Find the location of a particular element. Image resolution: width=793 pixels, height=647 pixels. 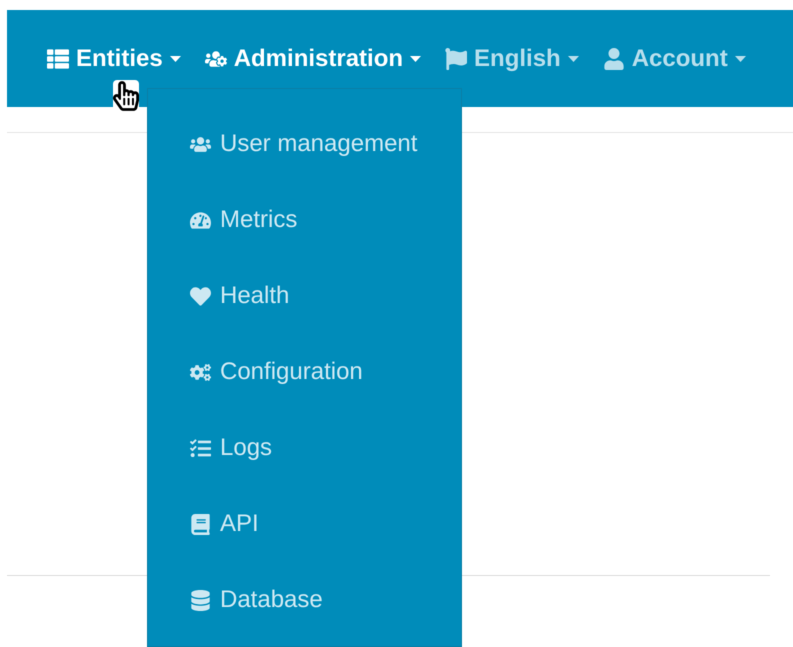

dropdown-item: Logs is located at coordinates (304, 448).